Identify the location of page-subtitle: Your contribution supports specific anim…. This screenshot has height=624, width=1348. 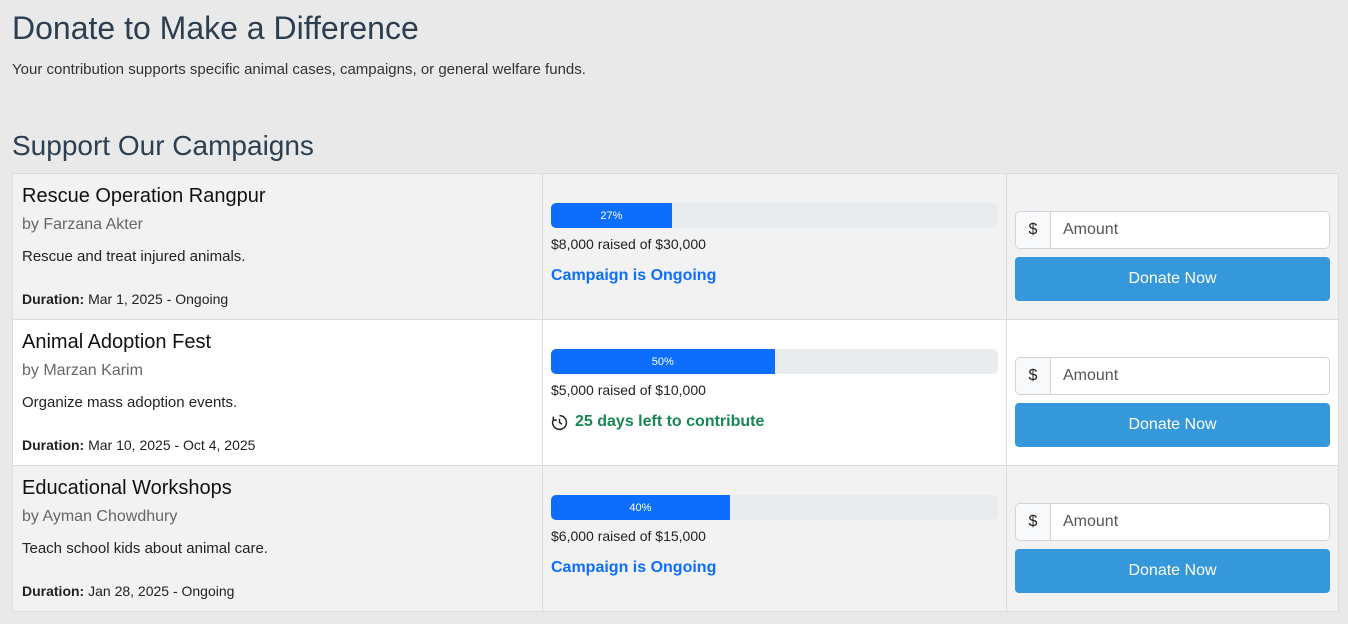
(299, 69).